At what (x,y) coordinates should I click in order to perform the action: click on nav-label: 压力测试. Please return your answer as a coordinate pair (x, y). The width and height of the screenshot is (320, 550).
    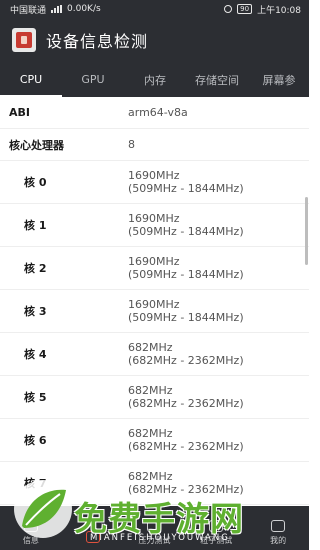
    Looking at the image, I should click on (154, 540).